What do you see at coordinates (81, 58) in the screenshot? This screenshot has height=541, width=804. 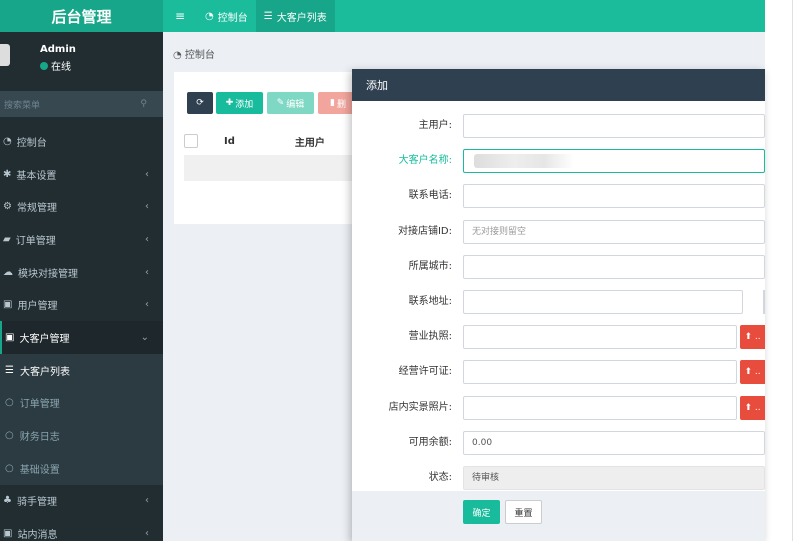 I see `user-panel: Admin 在线` at bounding box center [81, 58].